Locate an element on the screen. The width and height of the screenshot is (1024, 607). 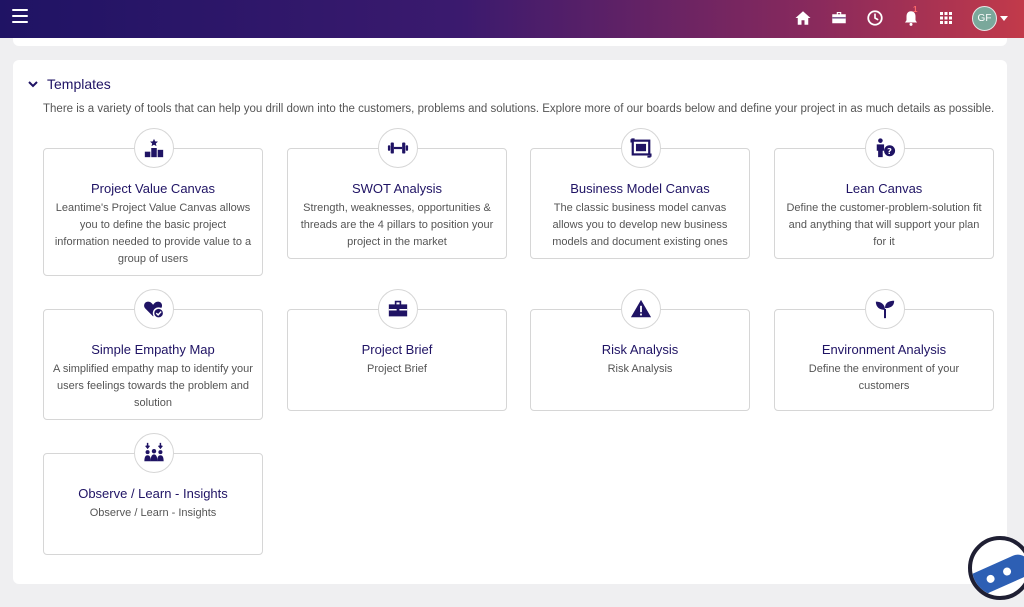
template-card-project-brief: Project Brief Project Brief is located at coordinates (397, 350).